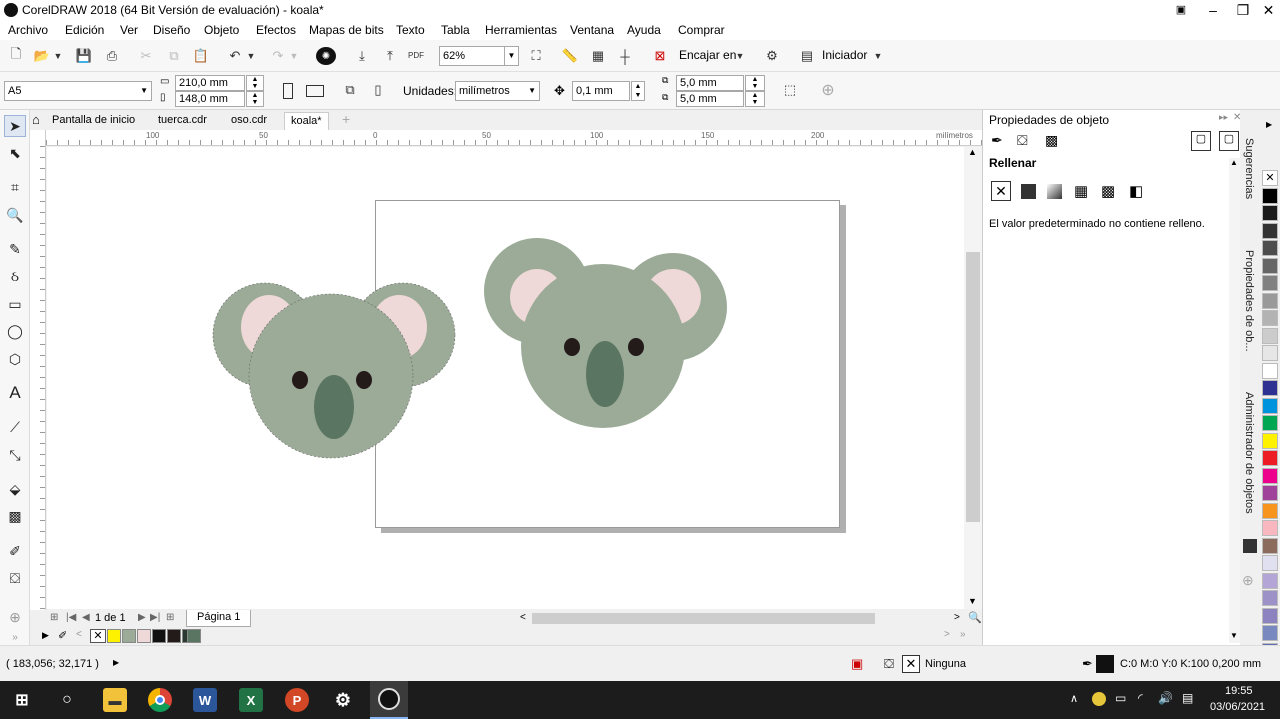 The width and height of the screenshot is (1280, 719). What do you see at coordinates (54, 617) in the screenshot?
I see `add-page-before-icon: ⊞` at bounding box center [54, 617].